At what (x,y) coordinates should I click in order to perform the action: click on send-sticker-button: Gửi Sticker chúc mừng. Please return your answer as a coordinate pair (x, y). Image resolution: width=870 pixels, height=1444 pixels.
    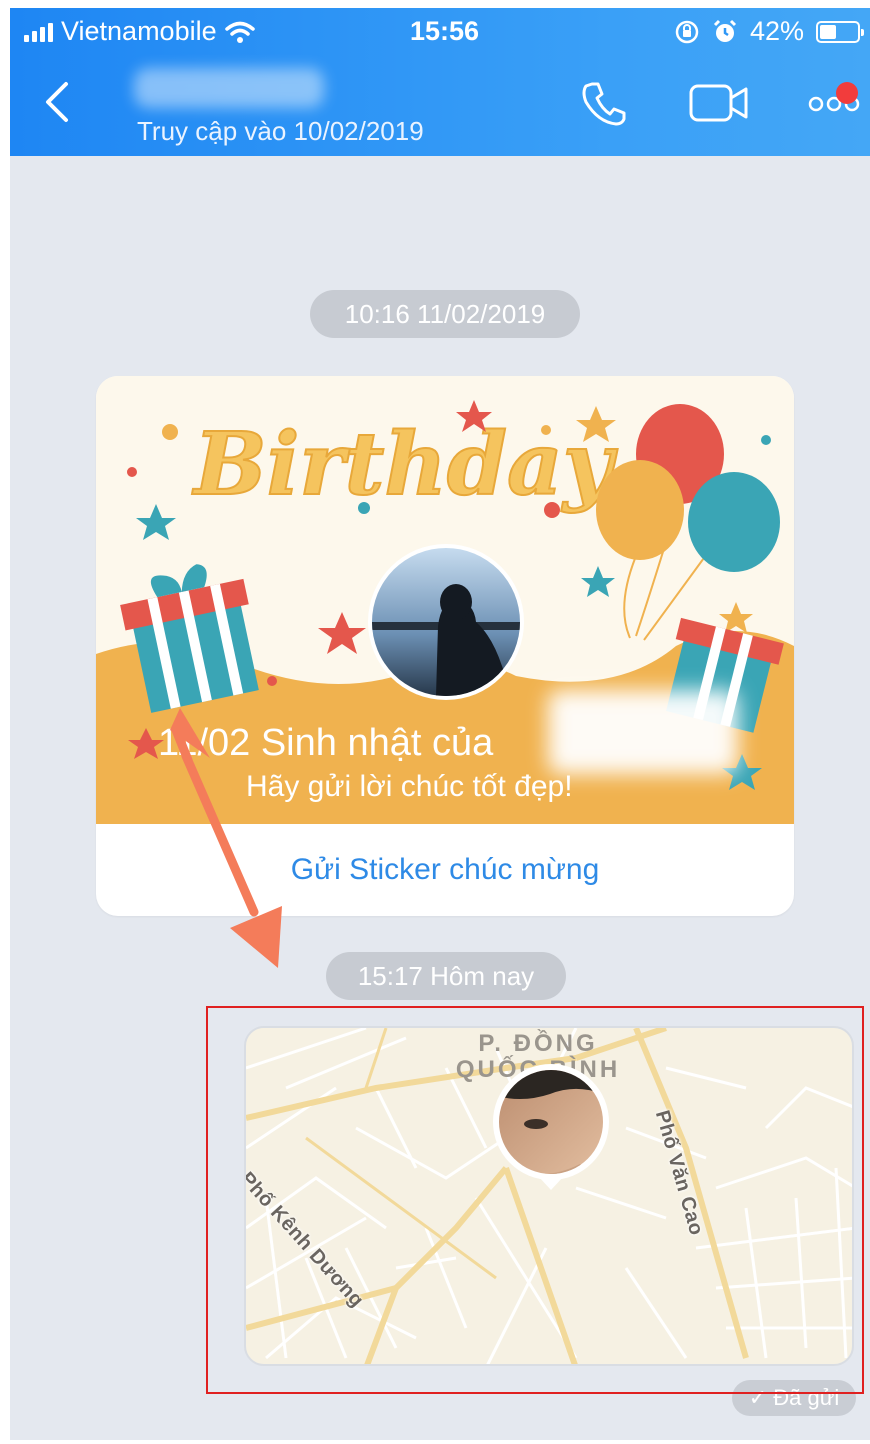
    Looking at the image, I should click on (445, 870).